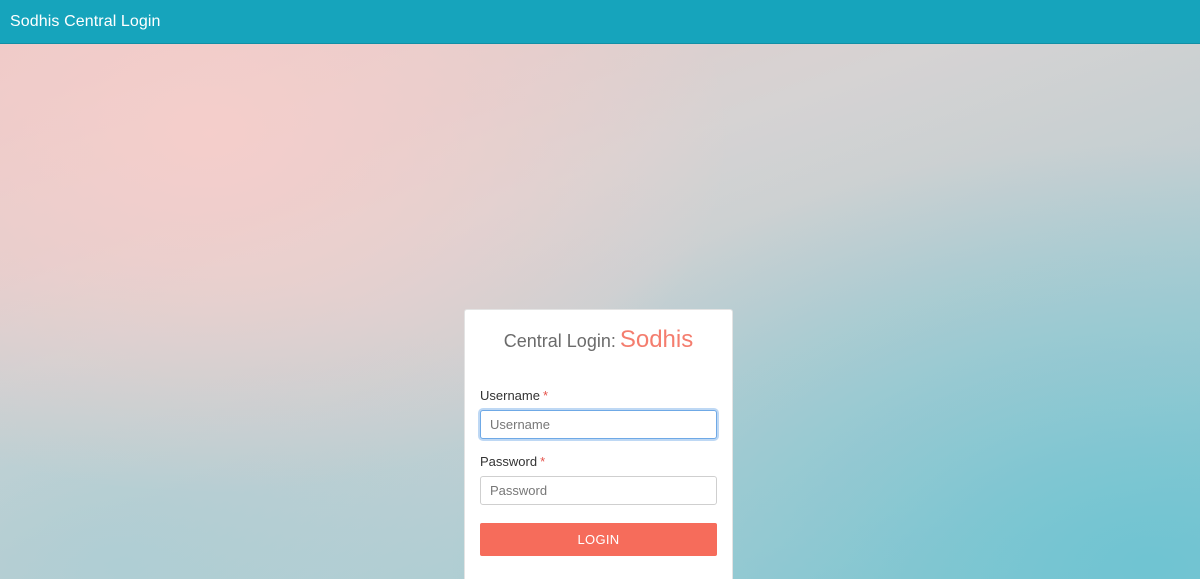  Describe the element at coordinates (543, 461) in the screenshot. I see `password-required-mark: *` at that location.